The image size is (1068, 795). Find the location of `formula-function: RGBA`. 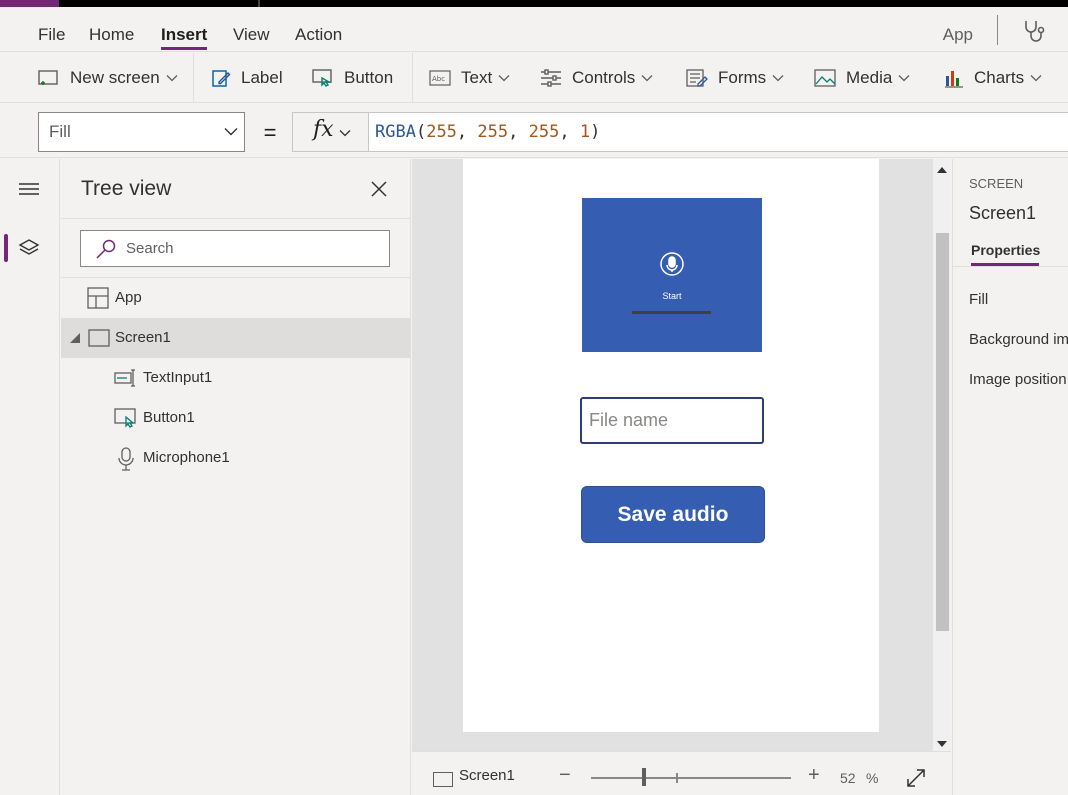

formula-function: RGBA is located at coordinates (395, 132).